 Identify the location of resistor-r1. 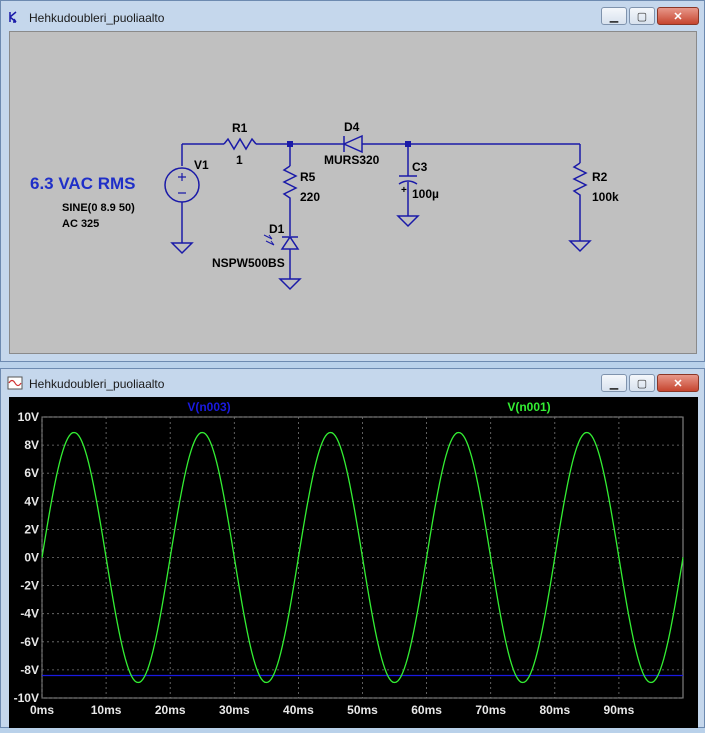
(240, 144).